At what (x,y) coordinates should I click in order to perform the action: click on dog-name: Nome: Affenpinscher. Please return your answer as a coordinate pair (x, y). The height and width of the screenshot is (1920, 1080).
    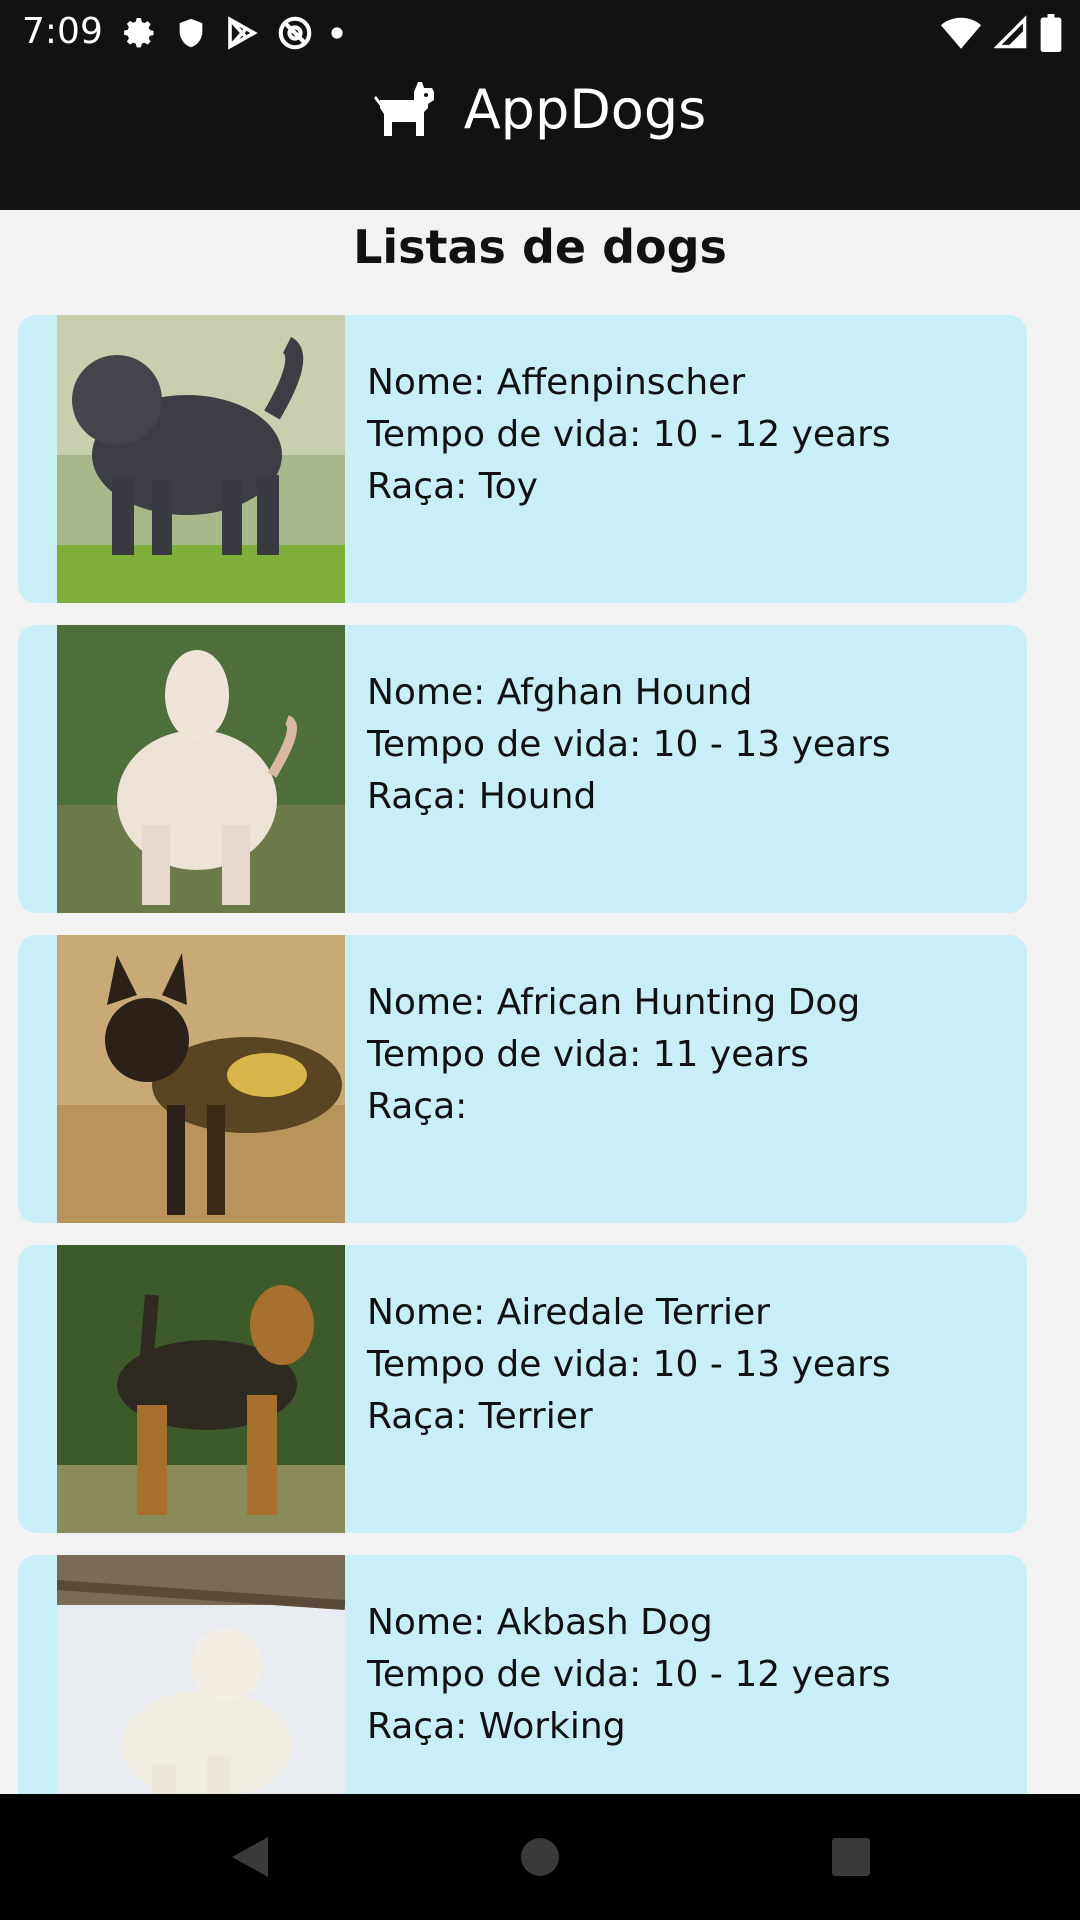
    Looking at the image, I should click on (556, 382).